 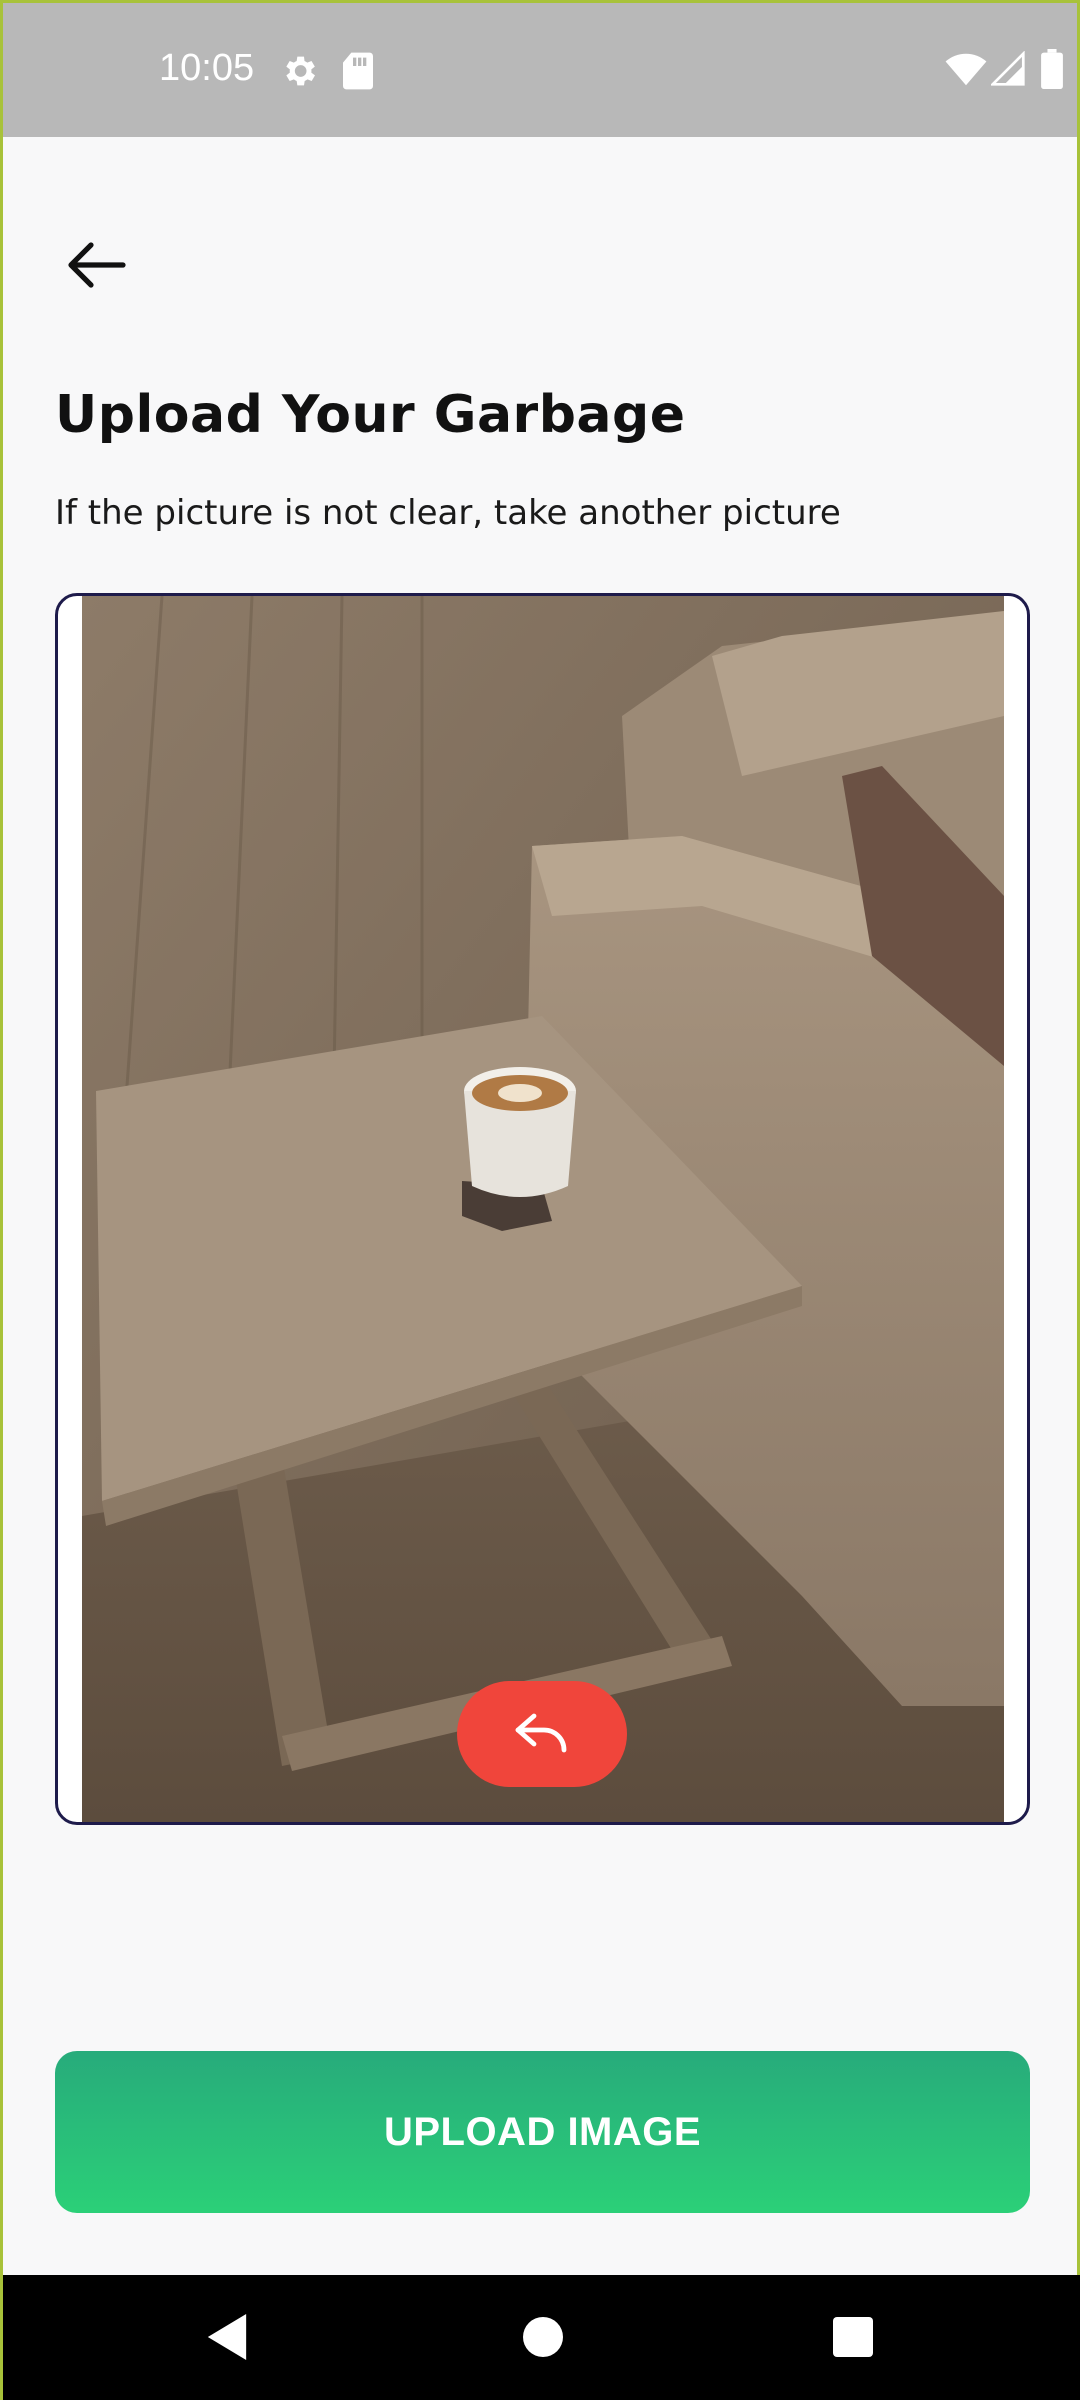 I want to click on sd-card-icon, so click(x=358, y=73).